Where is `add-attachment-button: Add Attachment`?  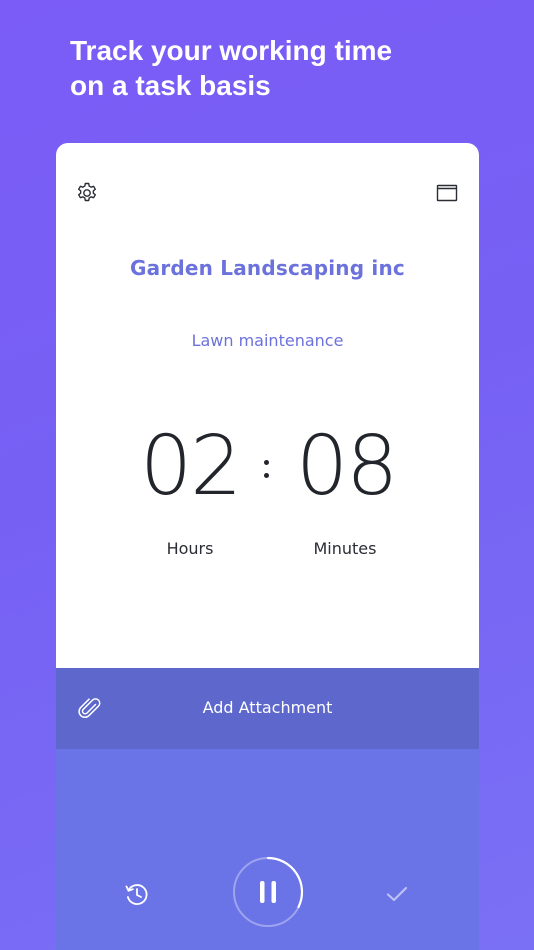 add-attachment-button: Add Attachment is located at coordinates (267, 708).